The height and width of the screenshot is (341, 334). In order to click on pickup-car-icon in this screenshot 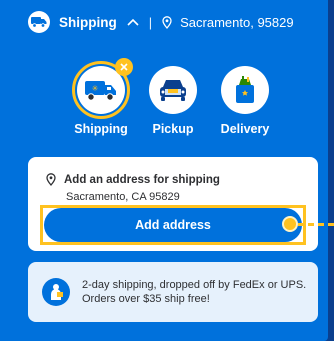, I will do `click(173, 90)`.